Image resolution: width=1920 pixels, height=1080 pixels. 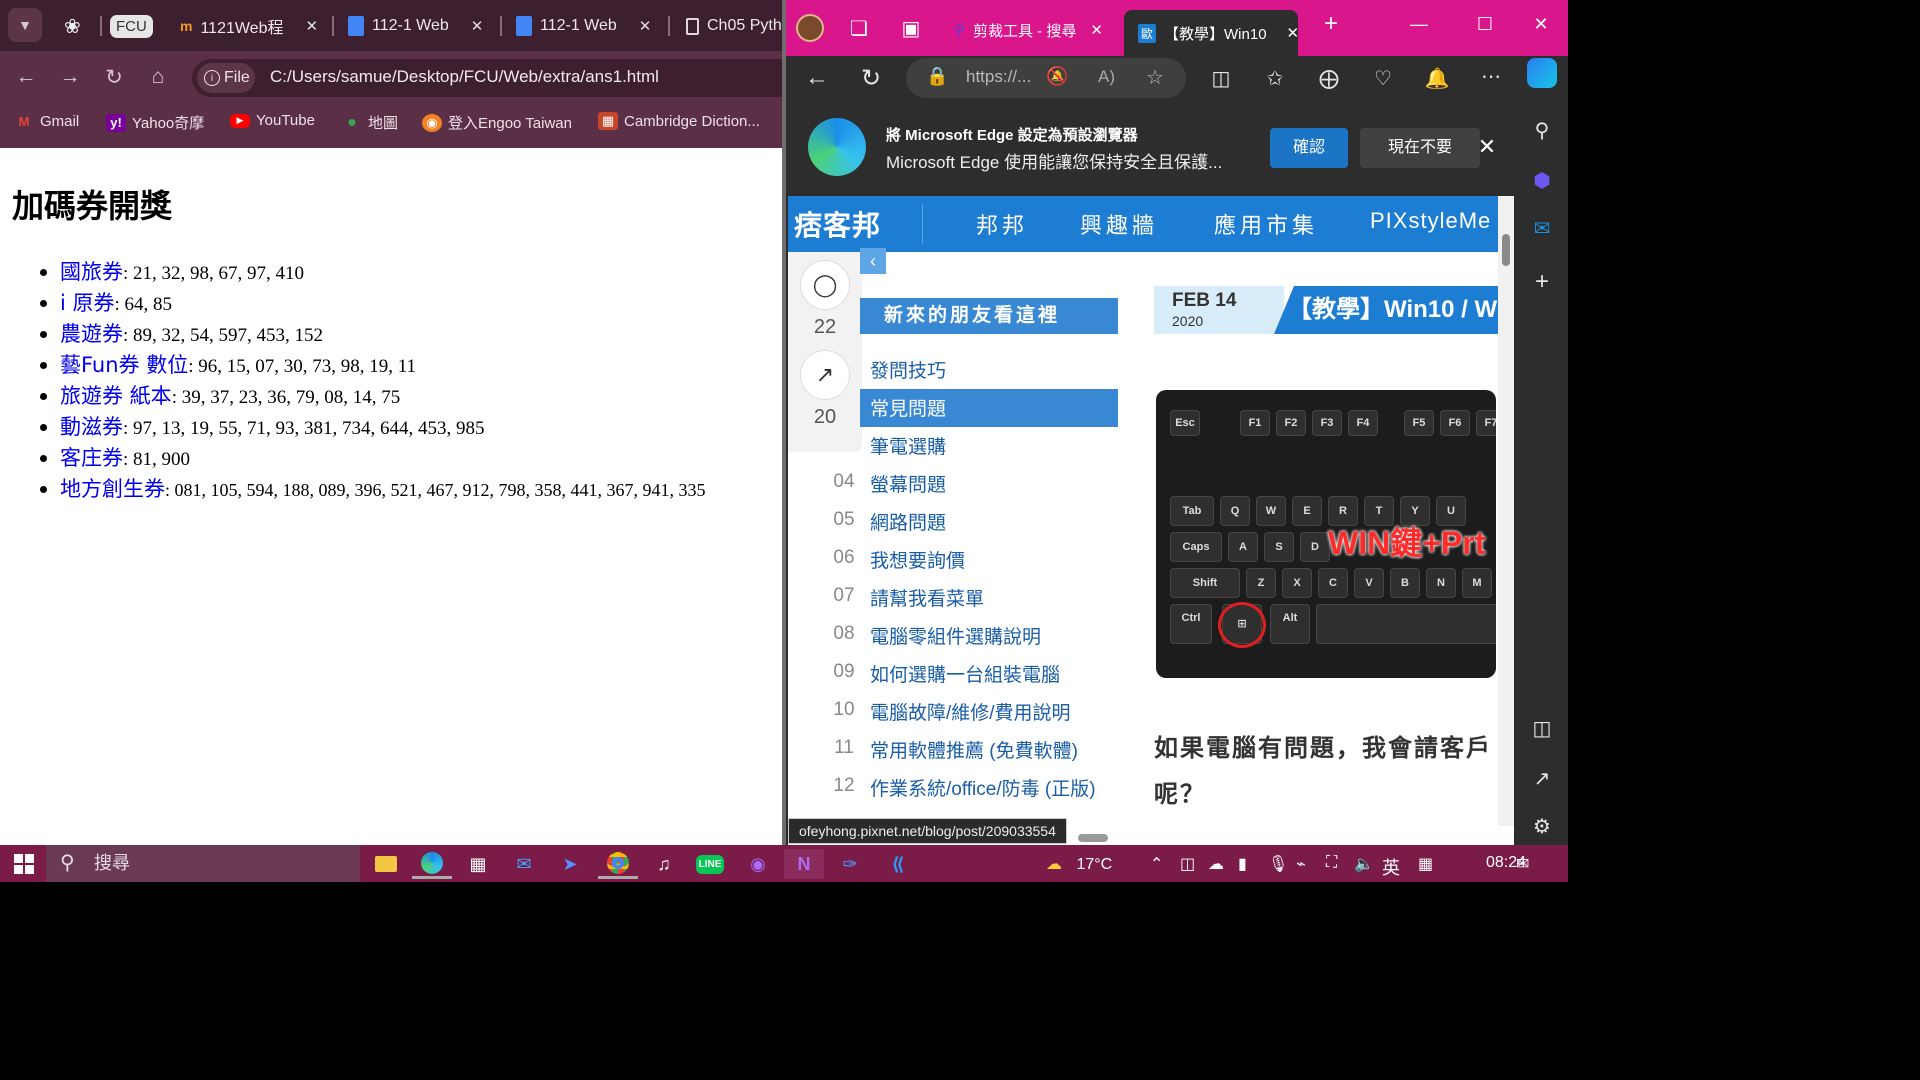 I want to click on workspaces-button: ❏, so click(x=859, y=28).